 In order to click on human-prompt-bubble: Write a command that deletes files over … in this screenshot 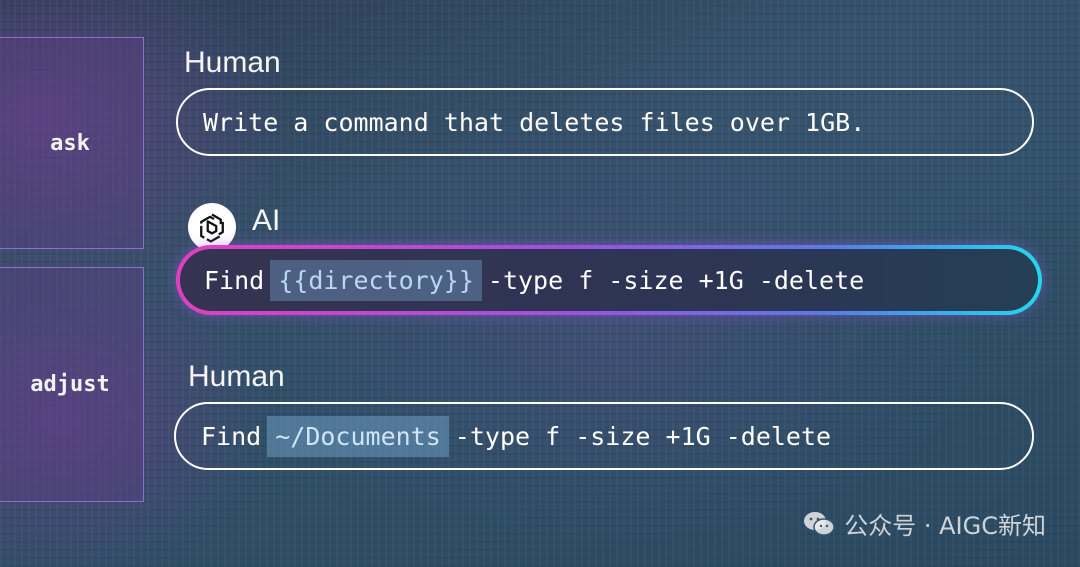, I will do `click(605, 122)`.